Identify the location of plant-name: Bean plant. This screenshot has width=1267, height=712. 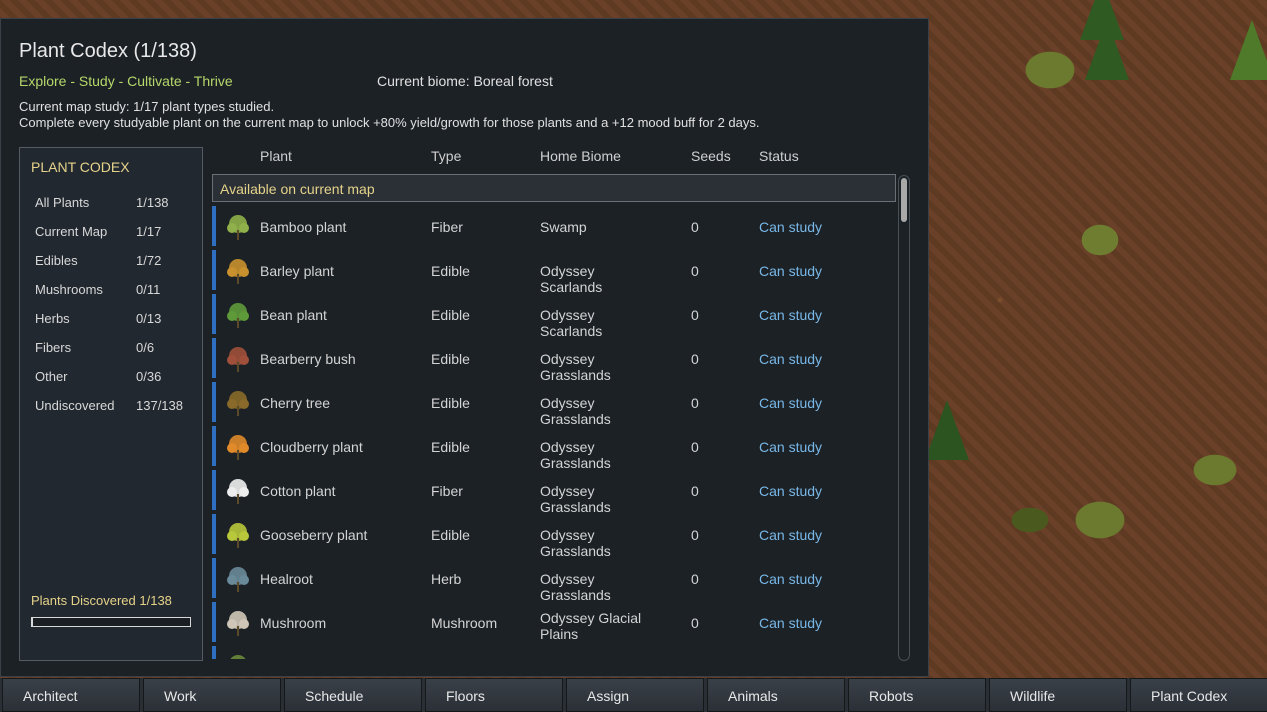
(293, 315).